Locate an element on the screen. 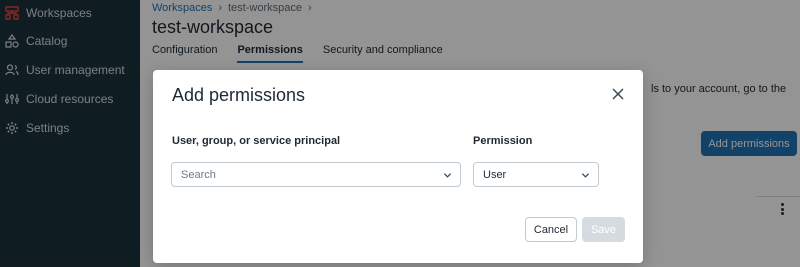 The image size is (800, 267). dialog-title: Add permissions is located at coordinates (239, 95).